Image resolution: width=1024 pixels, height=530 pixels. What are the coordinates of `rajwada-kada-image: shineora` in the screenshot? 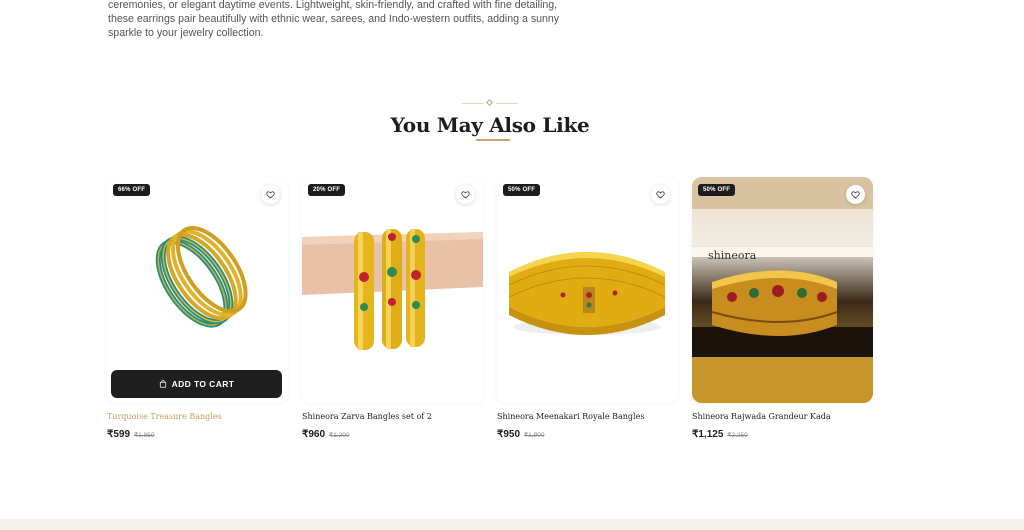 It's located at (782, 290).